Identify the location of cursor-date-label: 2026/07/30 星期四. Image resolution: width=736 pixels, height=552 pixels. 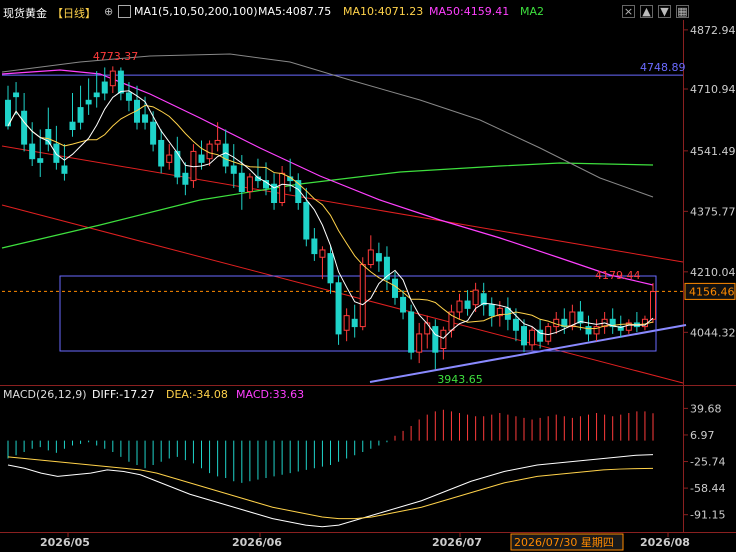
(564, 542).